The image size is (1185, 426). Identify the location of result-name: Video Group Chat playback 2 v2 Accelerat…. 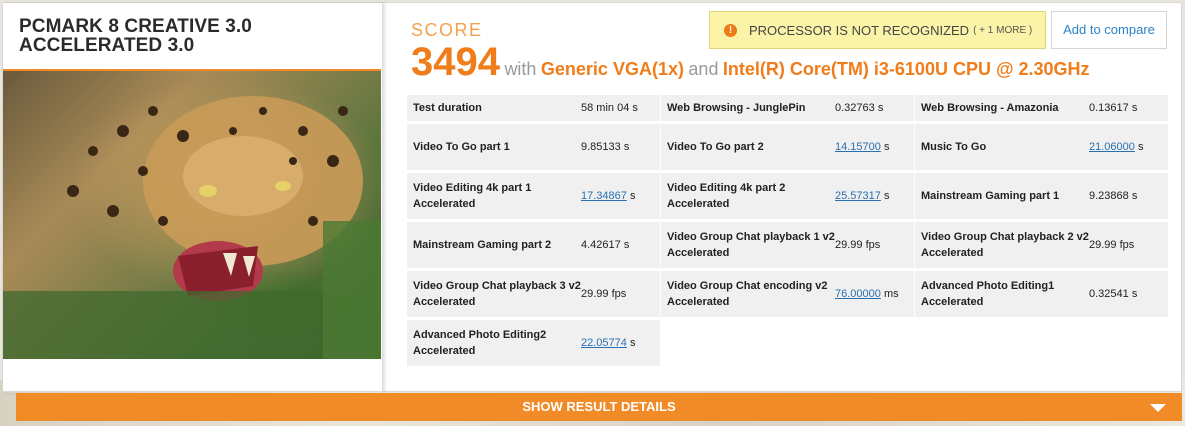
(1005, 245).